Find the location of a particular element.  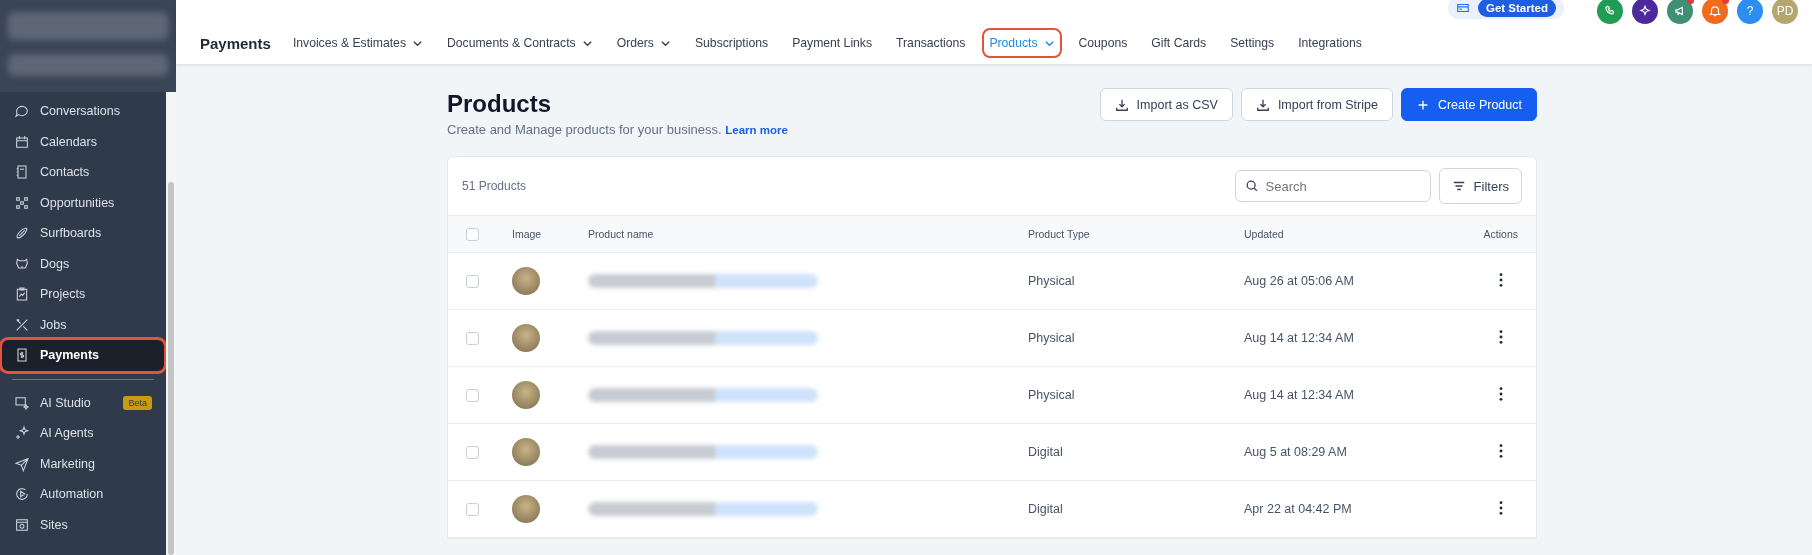

sidebar-item: Dogs is located at coordinates (83, 263).